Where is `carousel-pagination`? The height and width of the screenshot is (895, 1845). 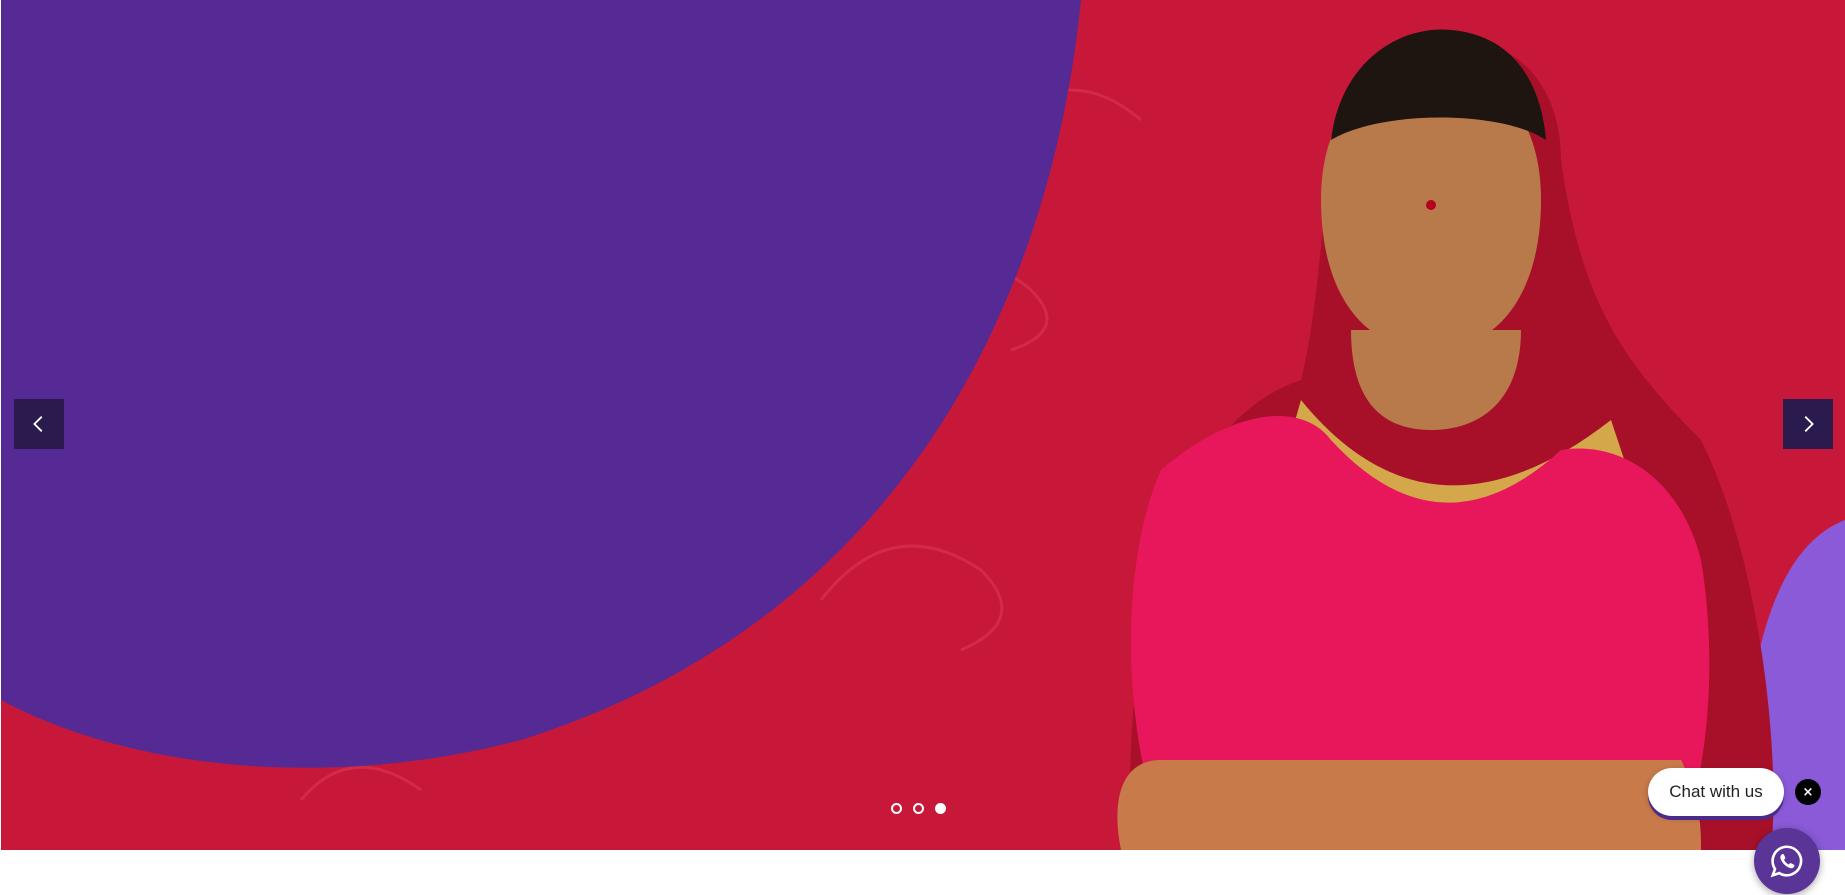
carousel-pagination is located at coordinates (918, 808).